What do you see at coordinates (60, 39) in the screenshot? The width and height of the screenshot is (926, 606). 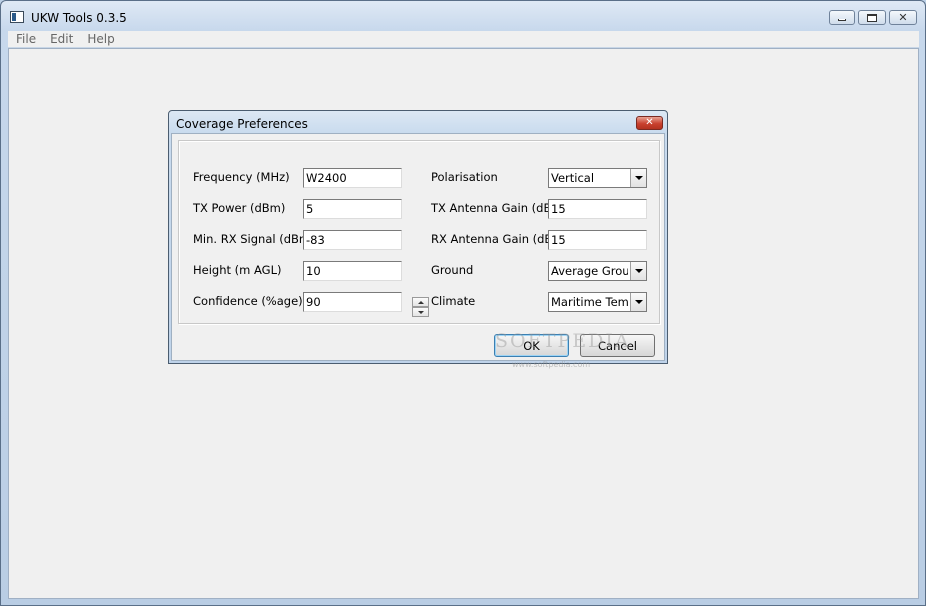 I see `menu-edit: Edit` at bounding box center [60, 39].